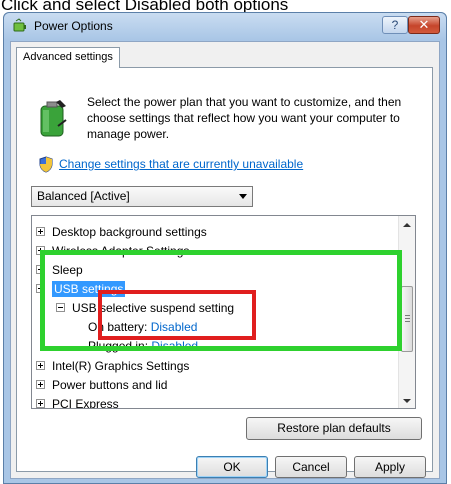  Describe the element at coordinates (121, 232) in the screenshot. I see `tree-item-desktop-background: Desktop background settings` at that location.